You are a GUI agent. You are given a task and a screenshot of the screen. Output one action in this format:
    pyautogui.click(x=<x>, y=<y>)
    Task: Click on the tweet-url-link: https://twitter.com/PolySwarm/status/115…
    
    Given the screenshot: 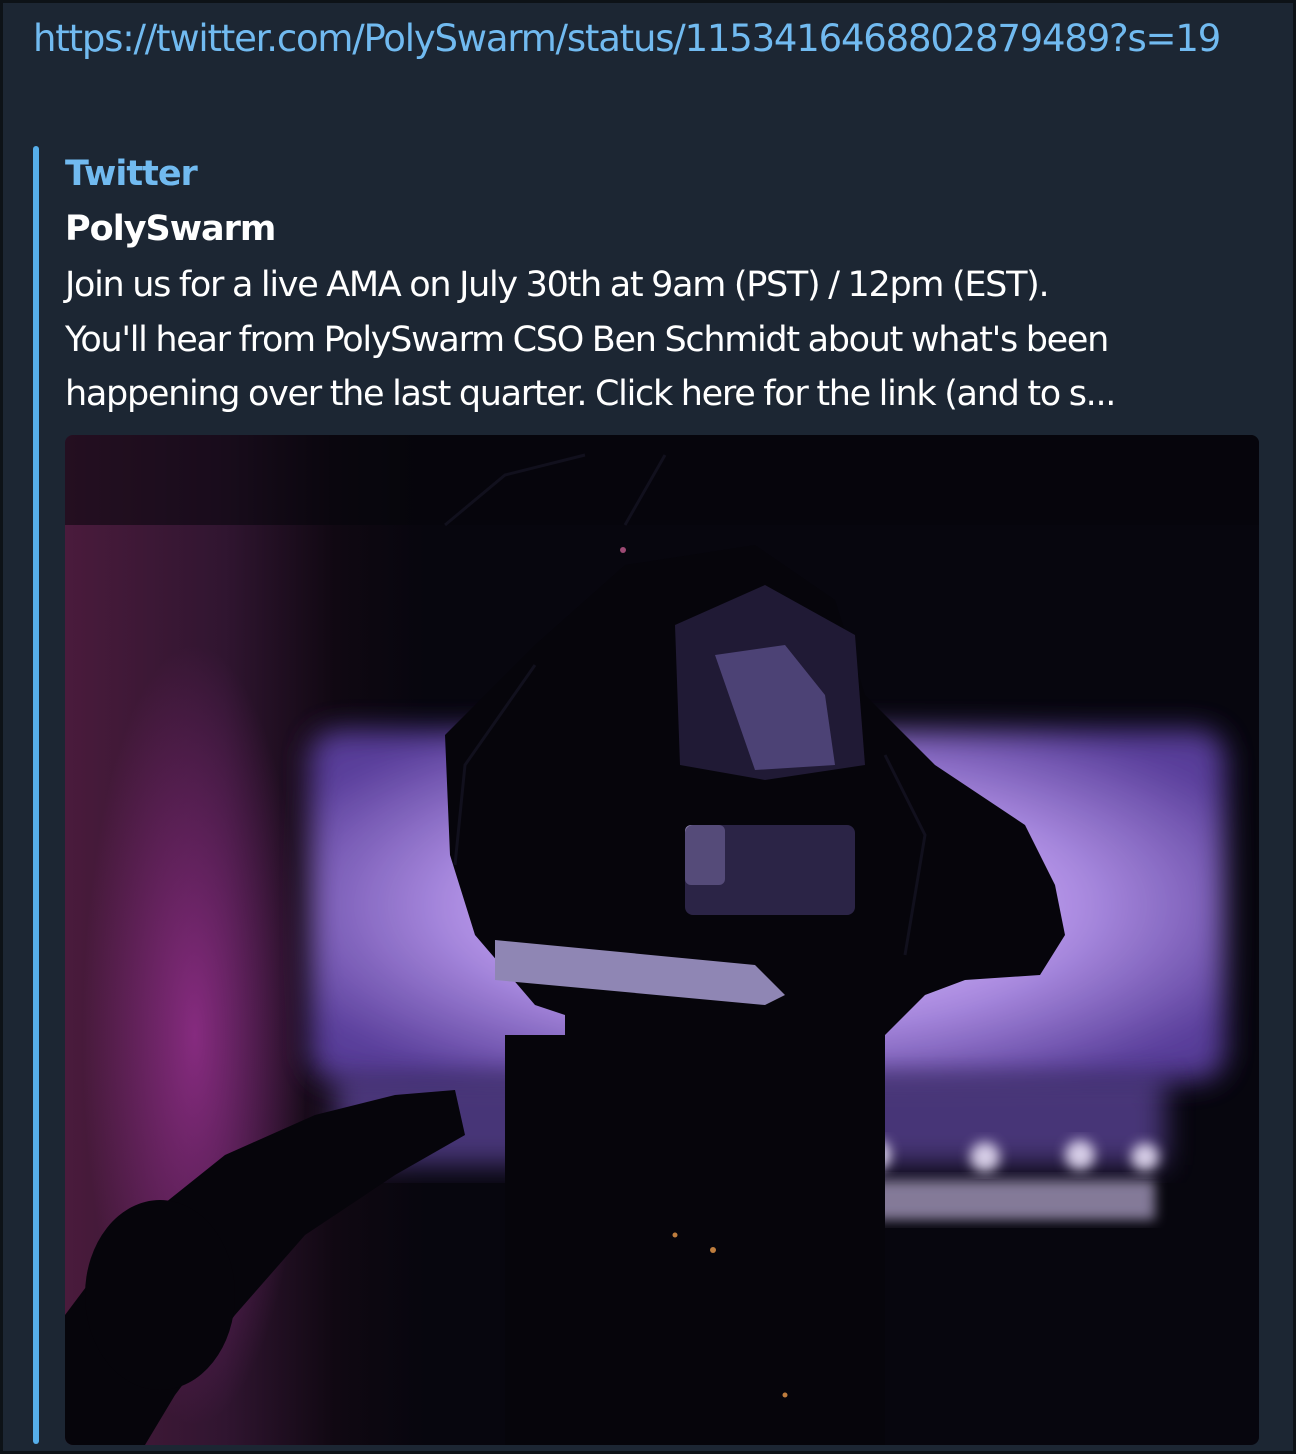 What is the action you would take?
    pyautogui.click(x=648, y=38)
    